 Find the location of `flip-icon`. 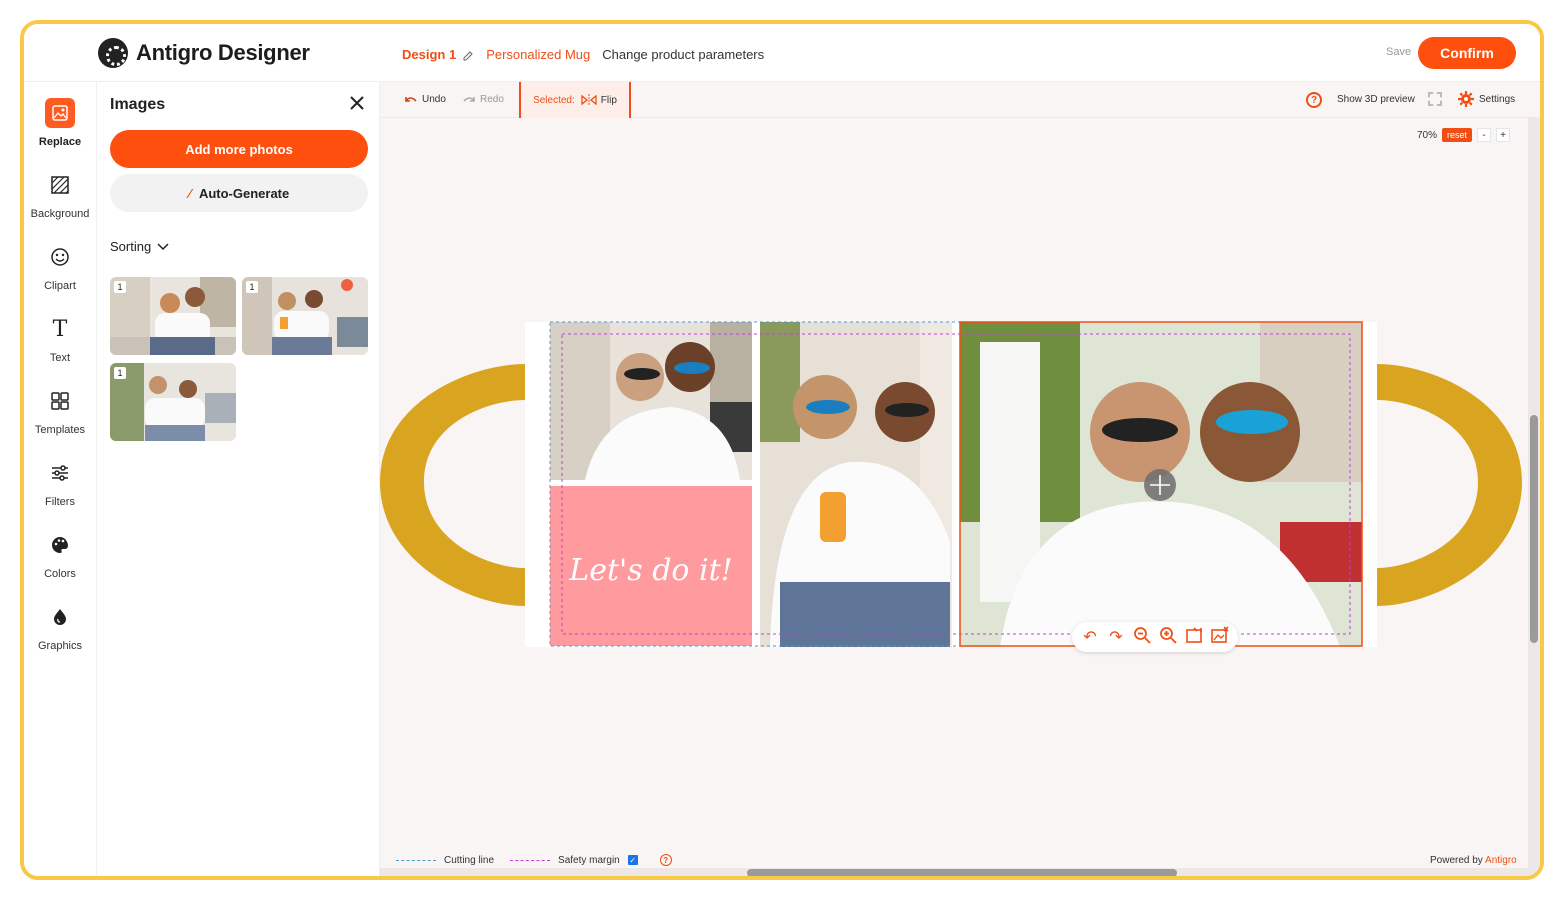

flip-icon is located at coordinates (589, 100).